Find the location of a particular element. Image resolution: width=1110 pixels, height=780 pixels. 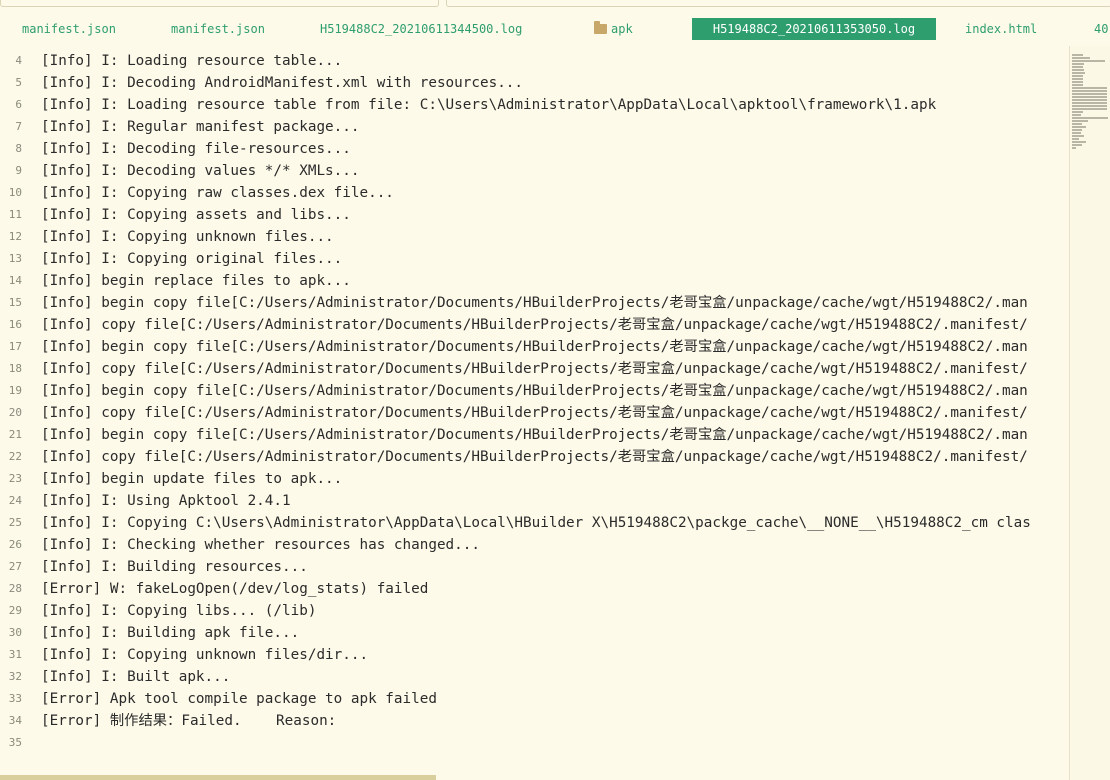

line-number: 18 is located at coordinates (15, 368).